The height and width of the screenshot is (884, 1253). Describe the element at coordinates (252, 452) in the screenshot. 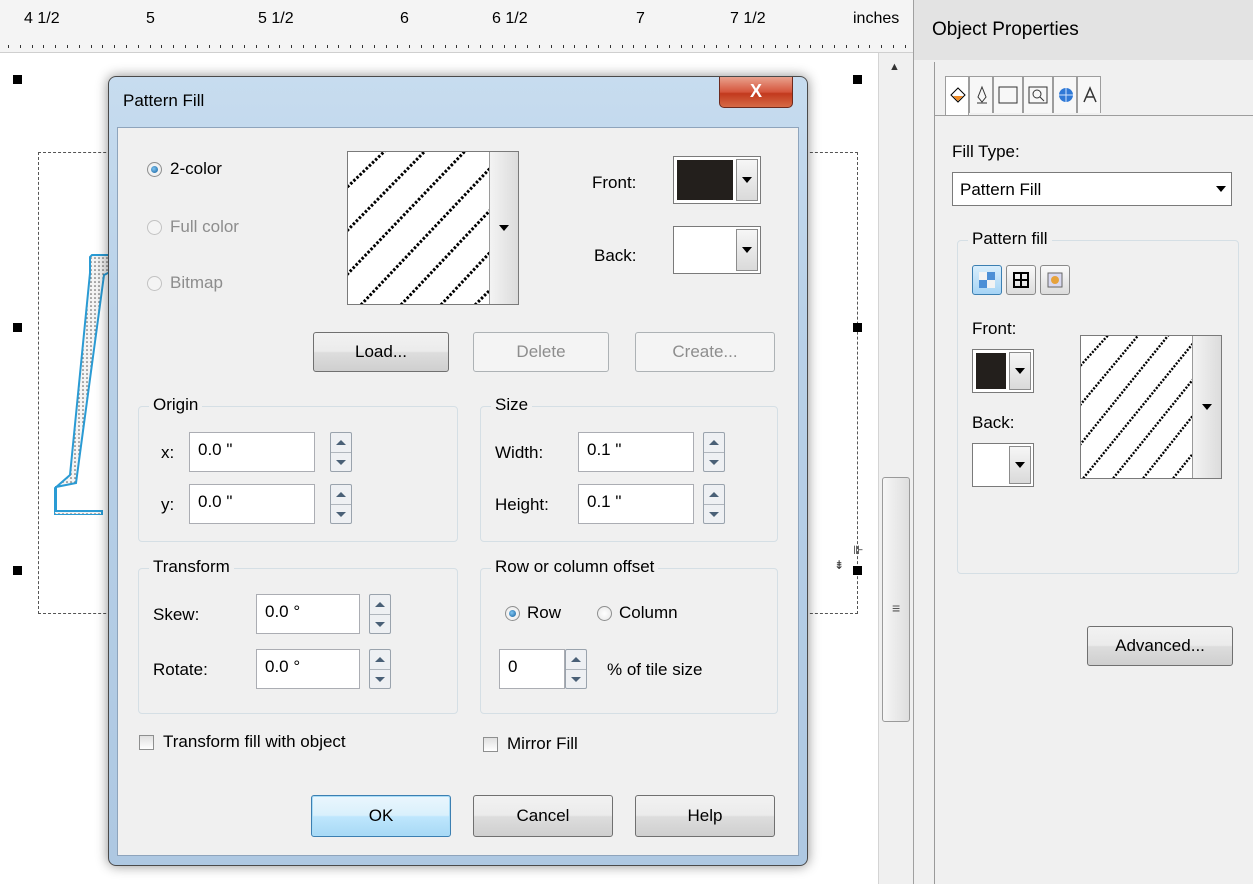

I see `origin-x-input: 0.0 "` at that location.